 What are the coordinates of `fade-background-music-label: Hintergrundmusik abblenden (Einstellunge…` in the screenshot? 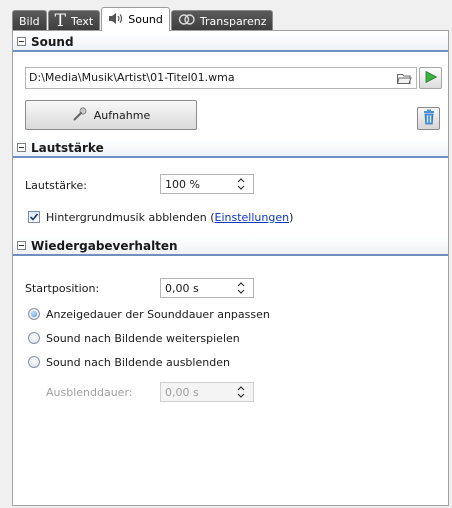 It's located at (169, 217).